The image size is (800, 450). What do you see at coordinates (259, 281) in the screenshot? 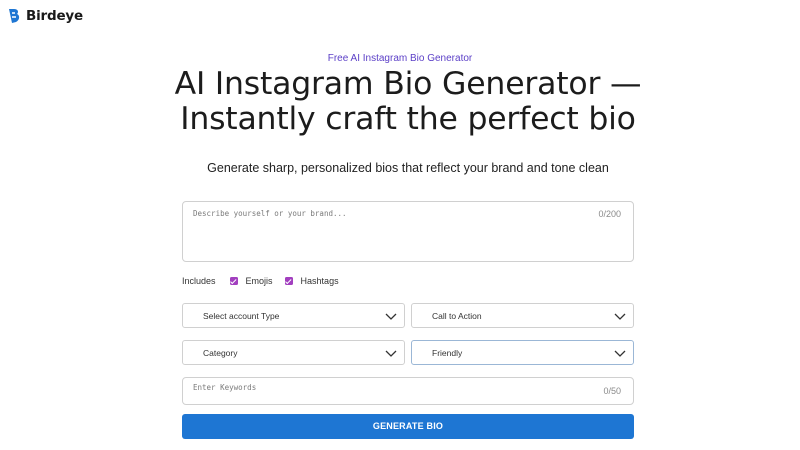
I see `emojis-label: Emojis` at bounding box center [259, 281].